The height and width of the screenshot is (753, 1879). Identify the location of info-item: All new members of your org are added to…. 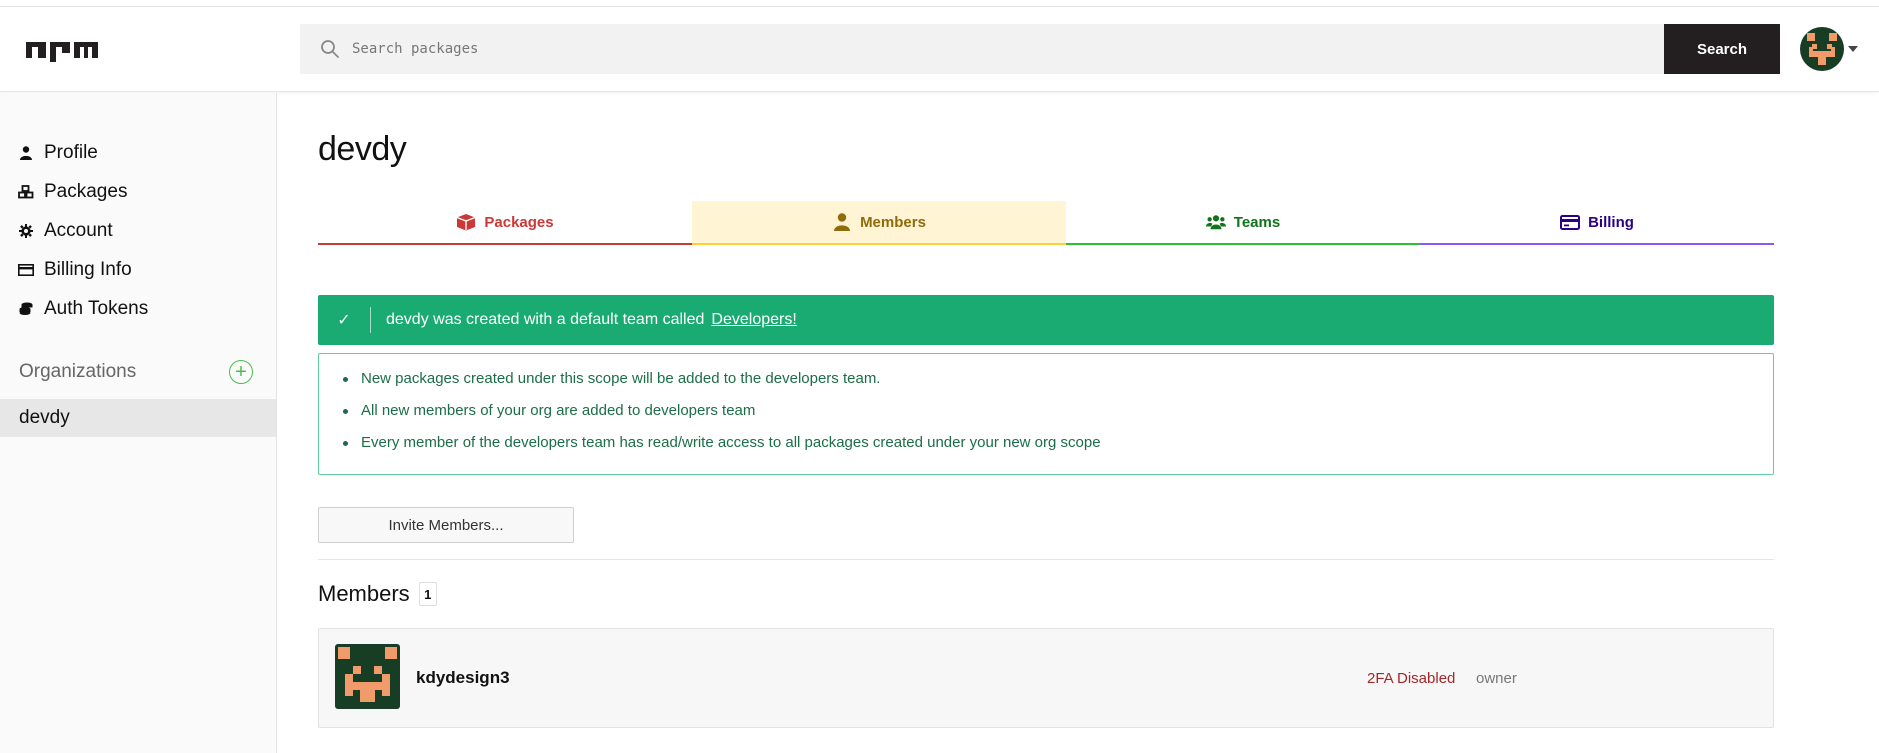
(1057, 419).